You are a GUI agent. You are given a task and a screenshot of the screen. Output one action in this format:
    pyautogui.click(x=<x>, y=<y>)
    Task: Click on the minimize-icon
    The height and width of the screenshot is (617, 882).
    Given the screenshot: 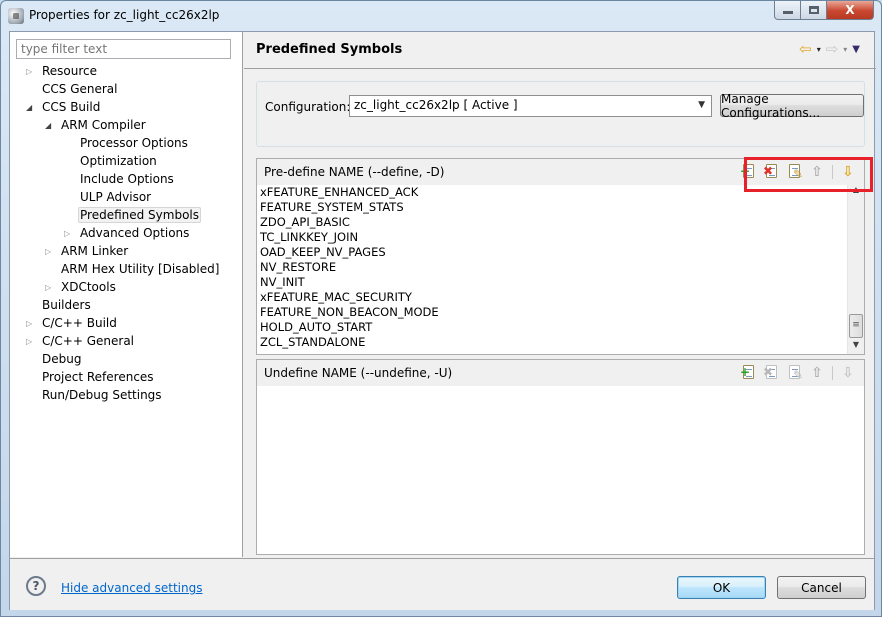 What is the action you would take?
    pyautogui.click(x=787, y=12)
    